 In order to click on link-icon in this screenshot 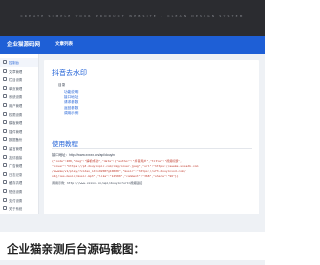, I will do `click(5, 156)`.